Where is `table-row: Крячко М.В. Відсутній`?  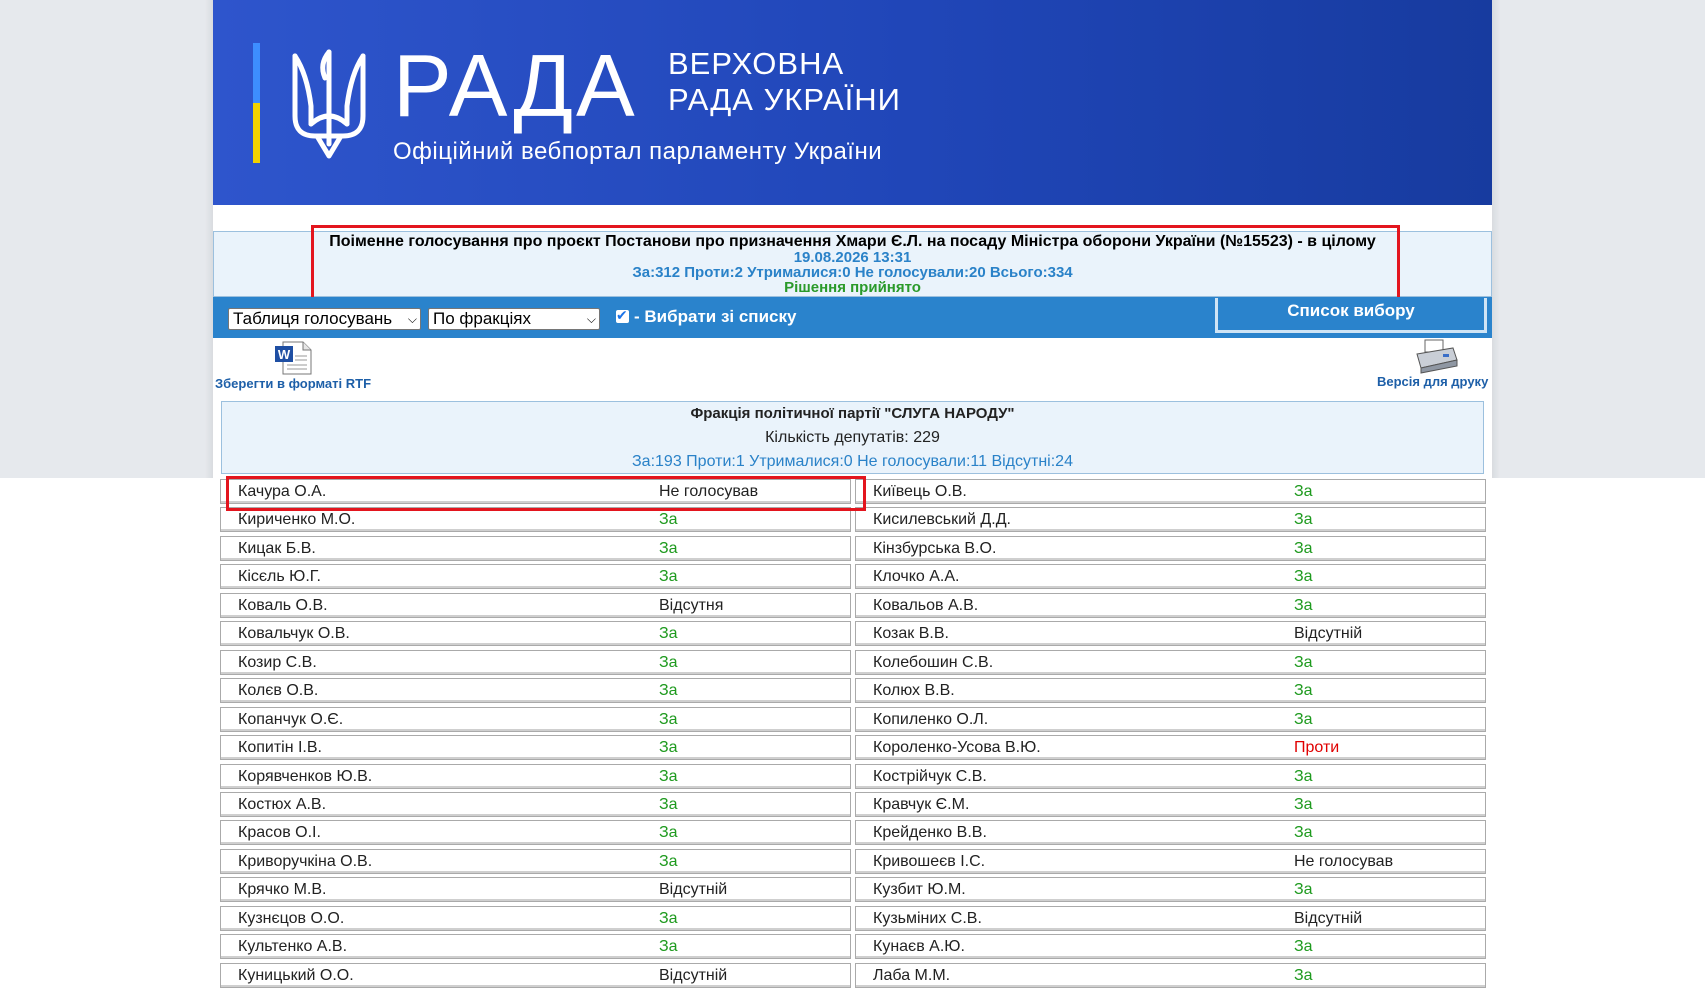 table-row: Крячко М.В. Відсутній is located at coordinates (535, 890).